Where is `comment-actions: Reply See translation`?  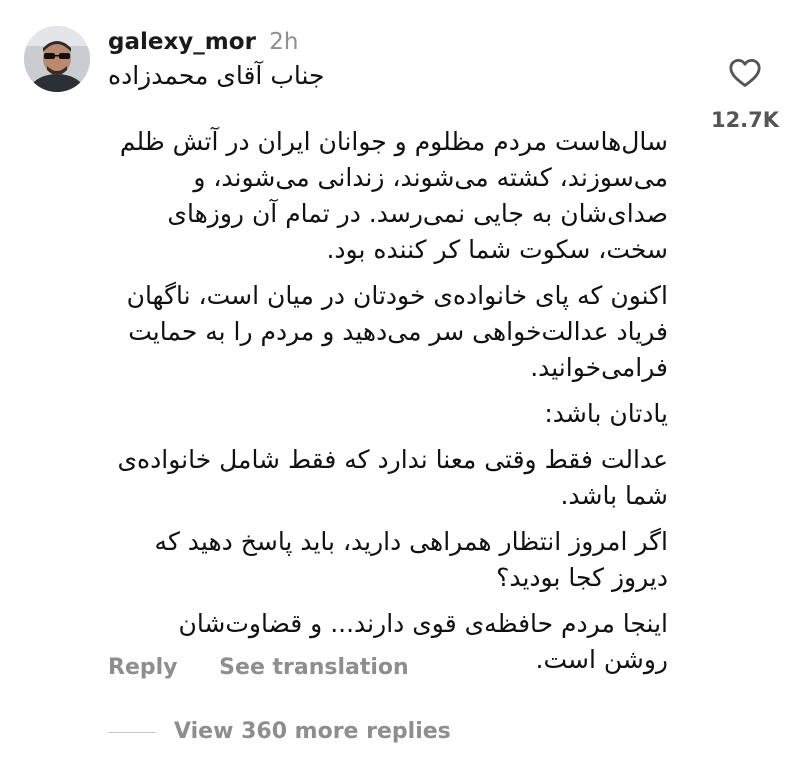
comment-actions: Reply See translation is located at coordinates (258, 668).